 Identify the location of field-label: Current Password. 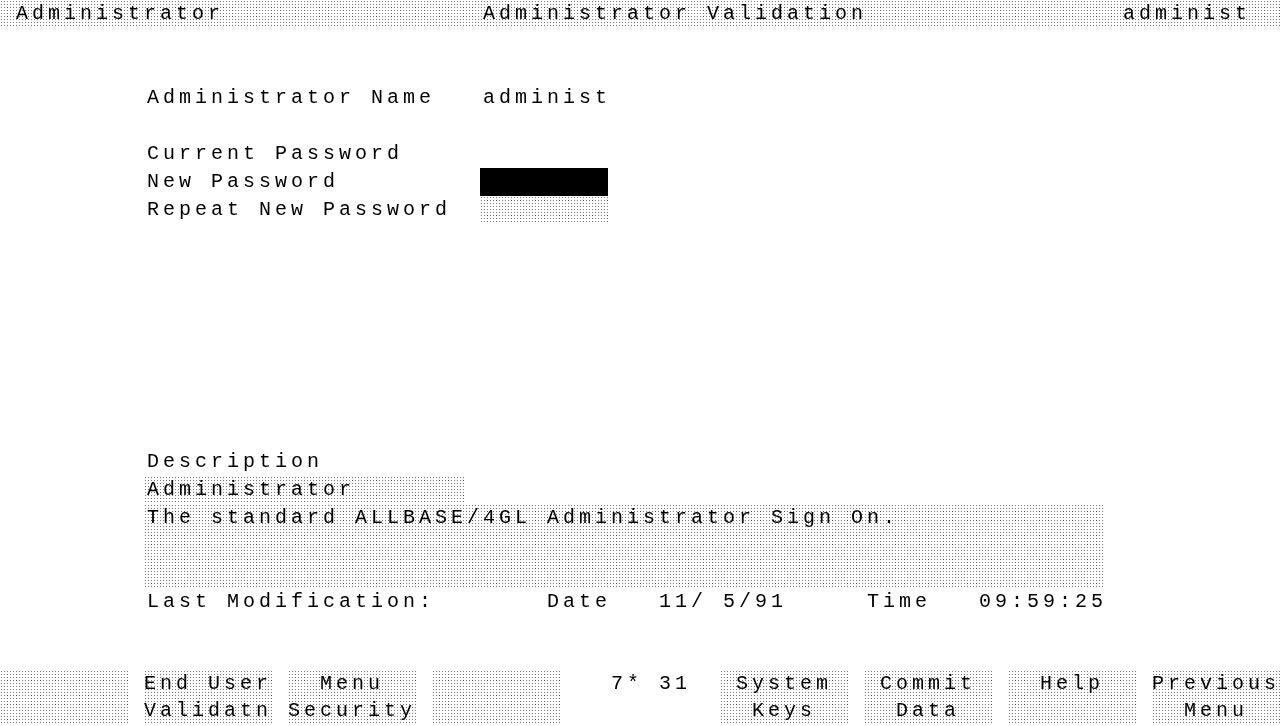
(275, 154).